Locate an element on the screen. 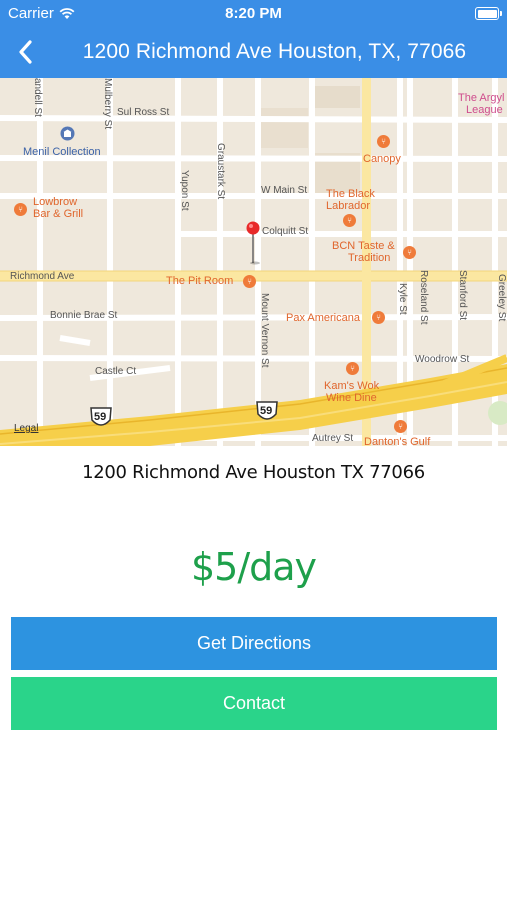 This screenshot has width=507, height=900. street-label: Autrey St is located at coordinates (333, 438).